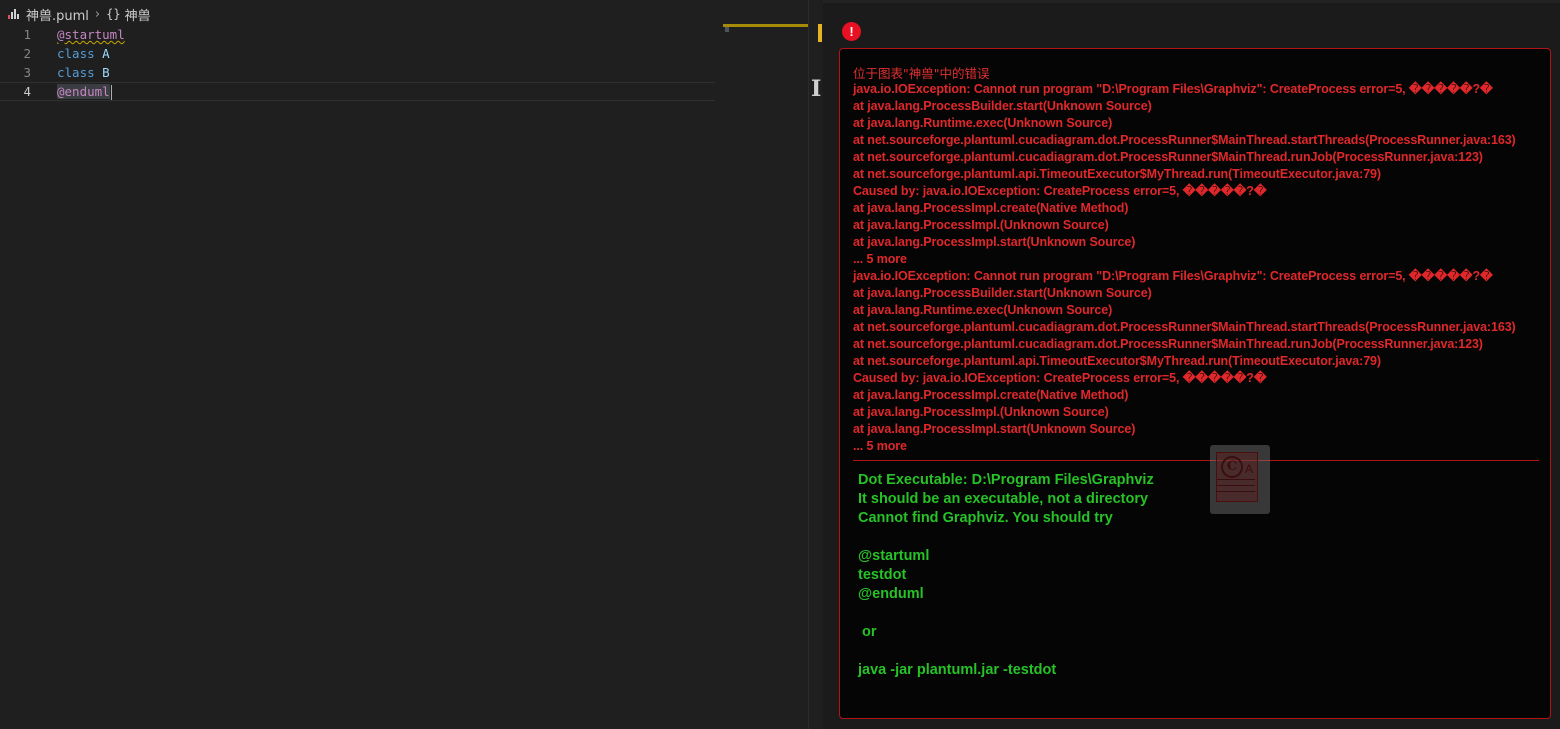 The image size is (1560, 729). What do you see at coordinates (357, 91) in the screenshot?
I see `code-line-active: 4 @enduml` at bounding box center [357, 91].